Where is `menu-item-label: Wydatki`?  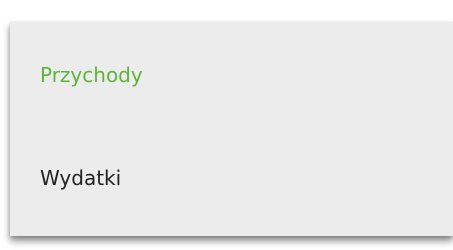 menu-item-label: Wydatki is located at coordinates (81, 178).